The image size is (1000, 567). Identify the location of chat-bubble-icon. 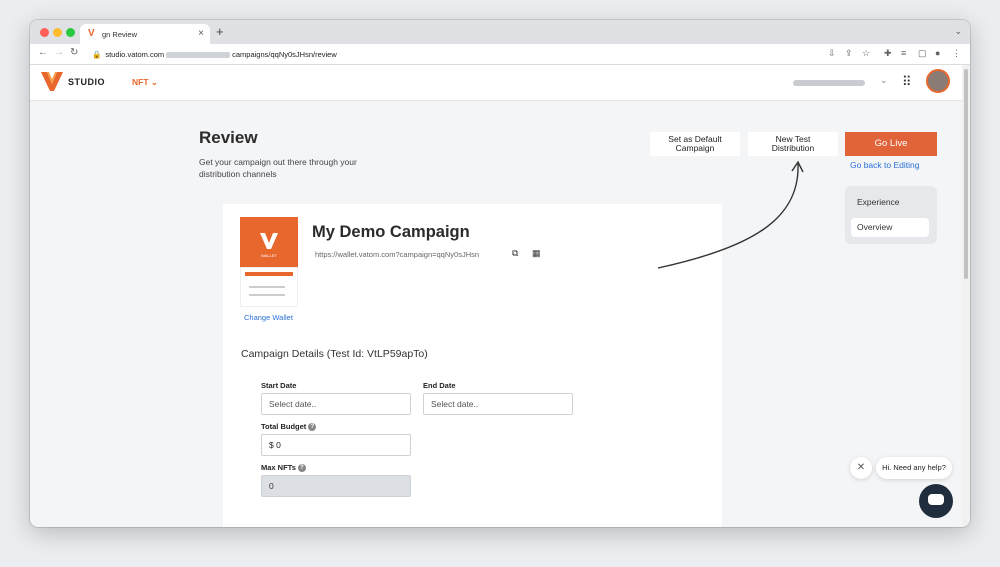
(936, 499).